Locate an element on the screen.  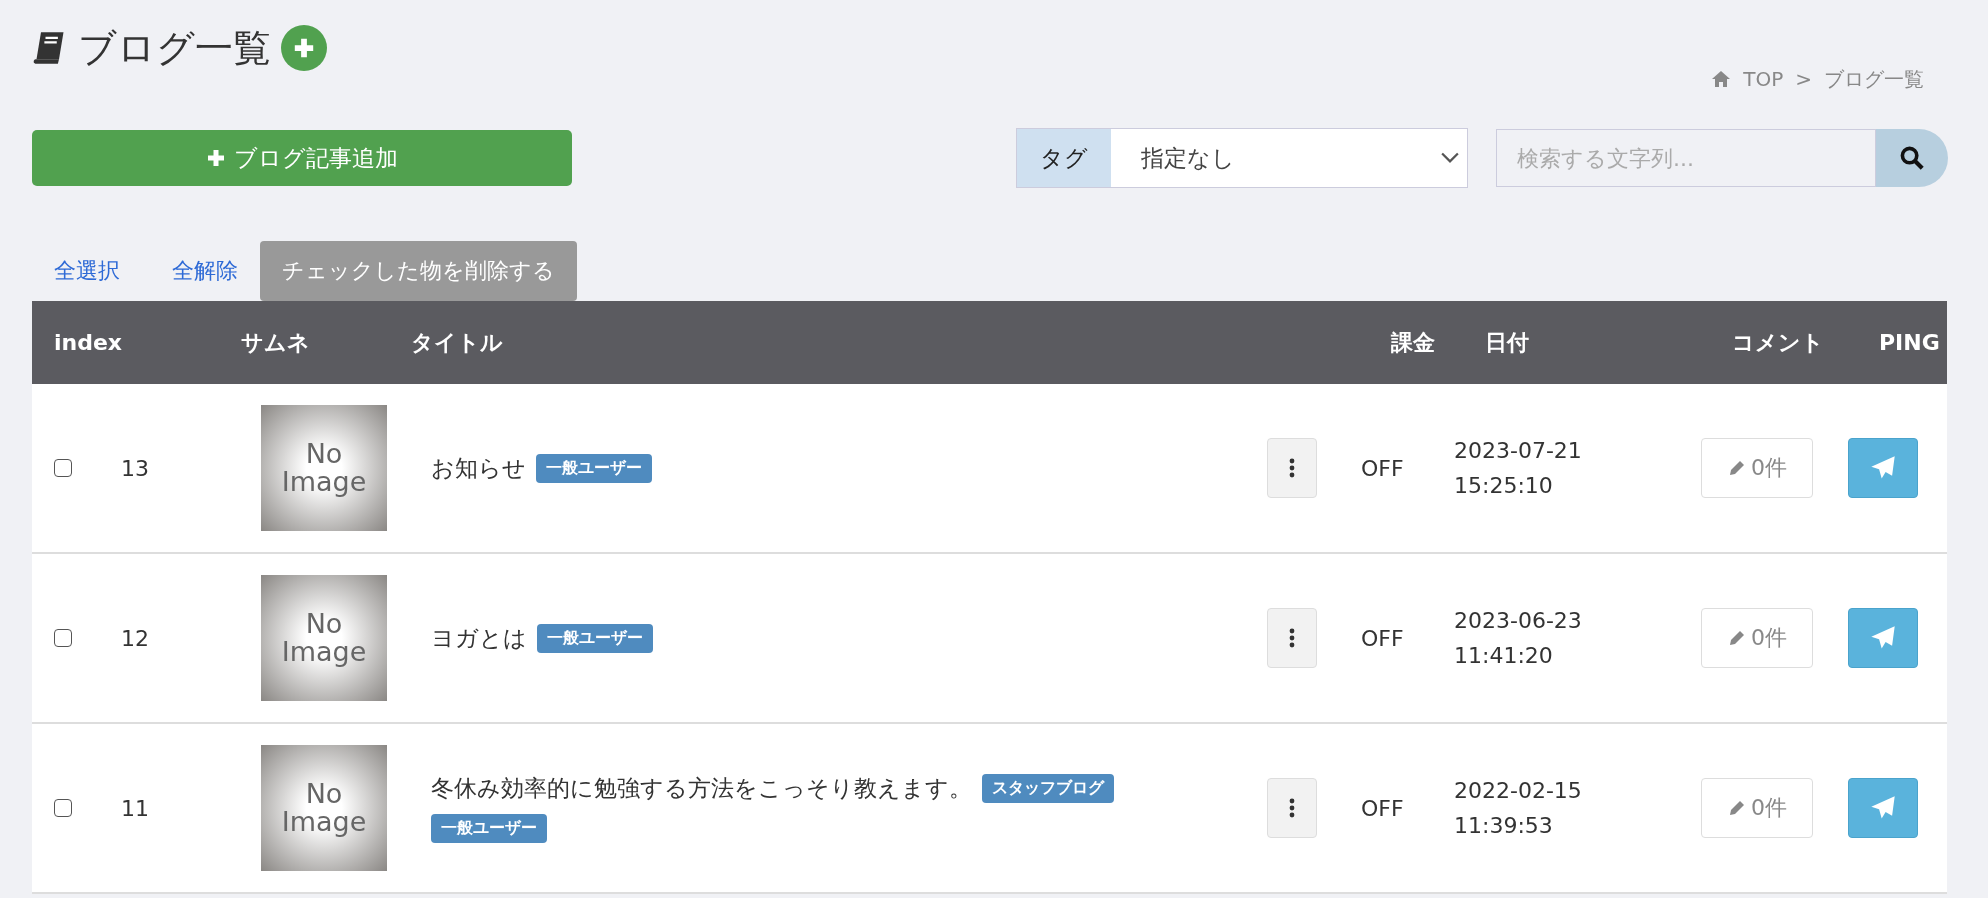
column-header: PING is located at coordinates (1909, 342).